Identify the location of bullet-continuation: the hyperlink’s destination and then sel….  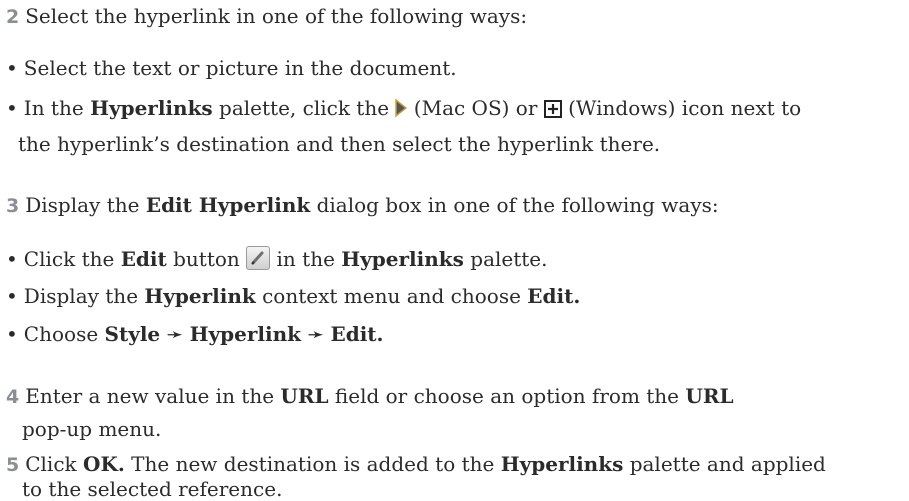
(339, 144).